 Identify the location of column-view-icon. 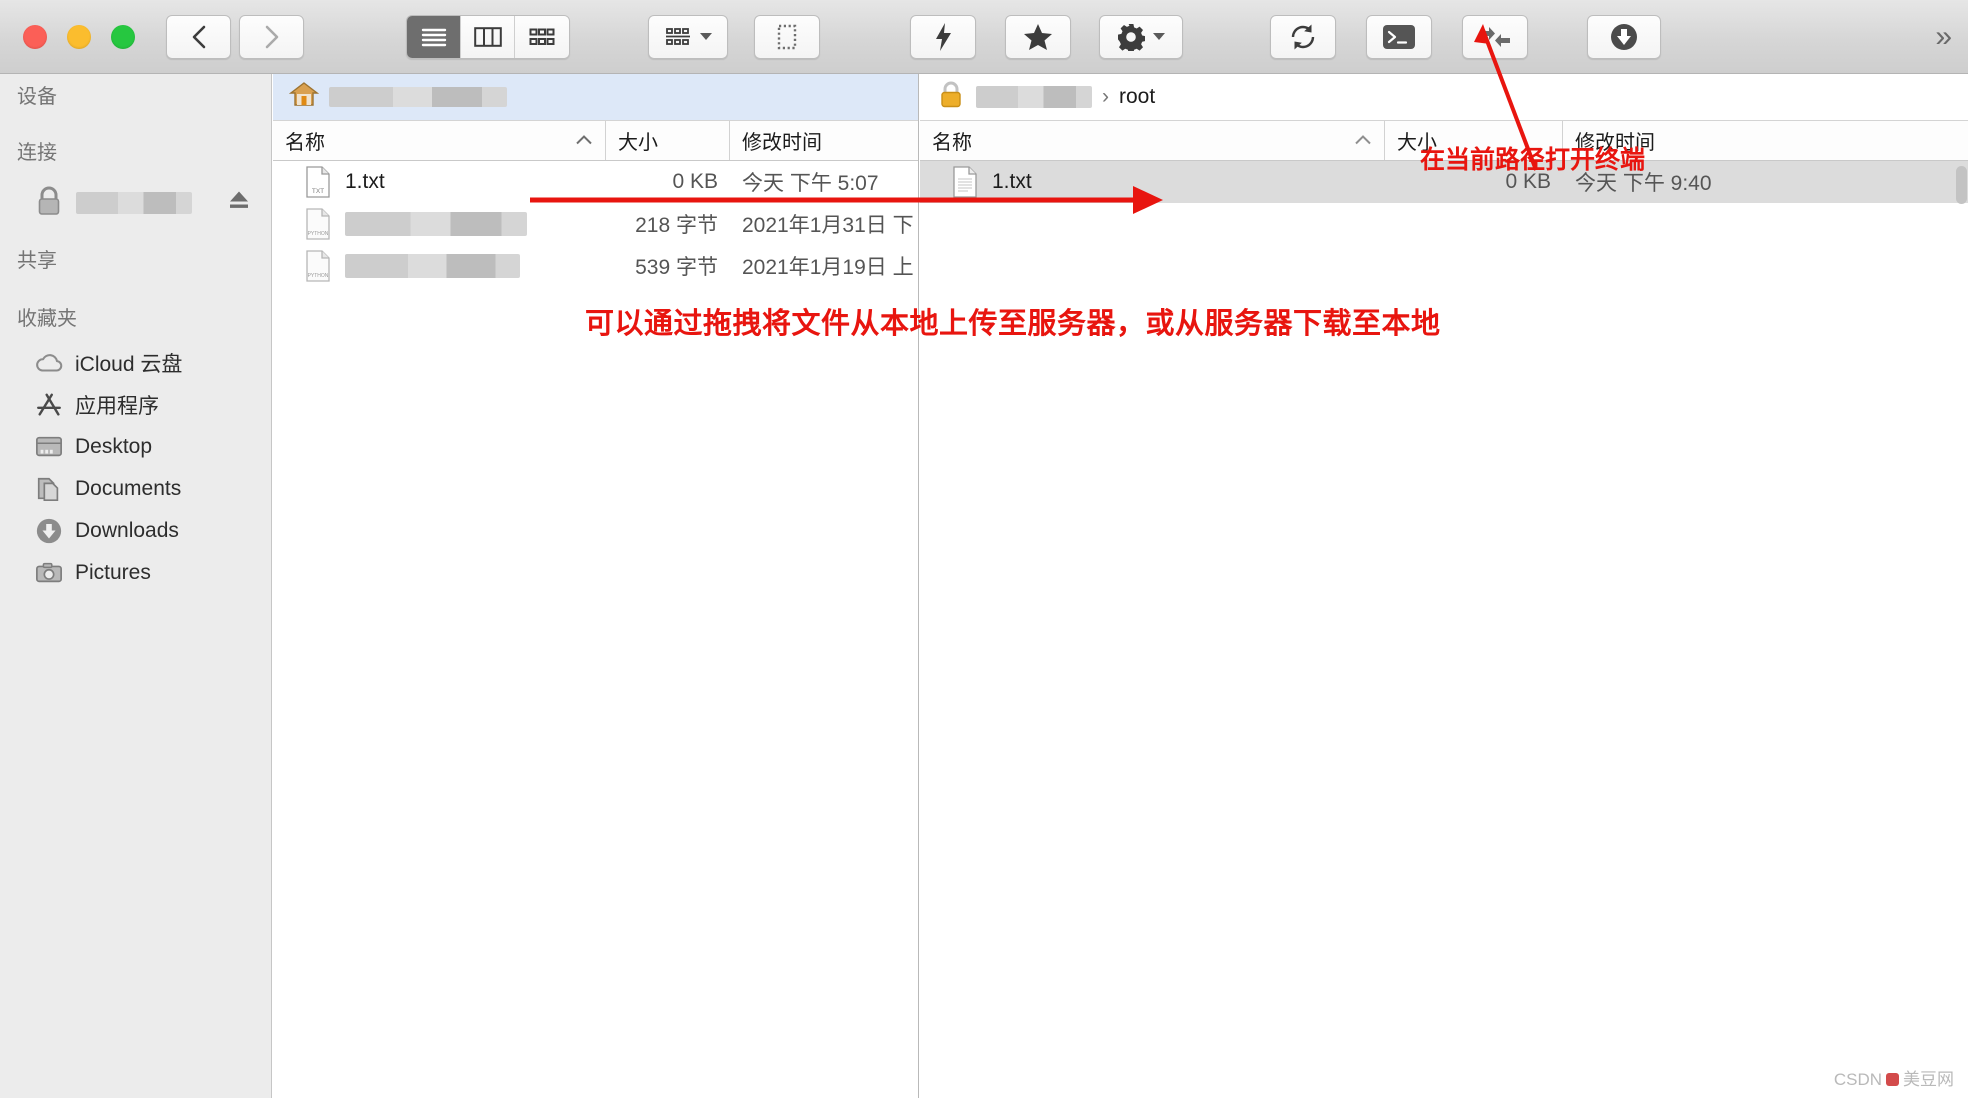
(487, 36).